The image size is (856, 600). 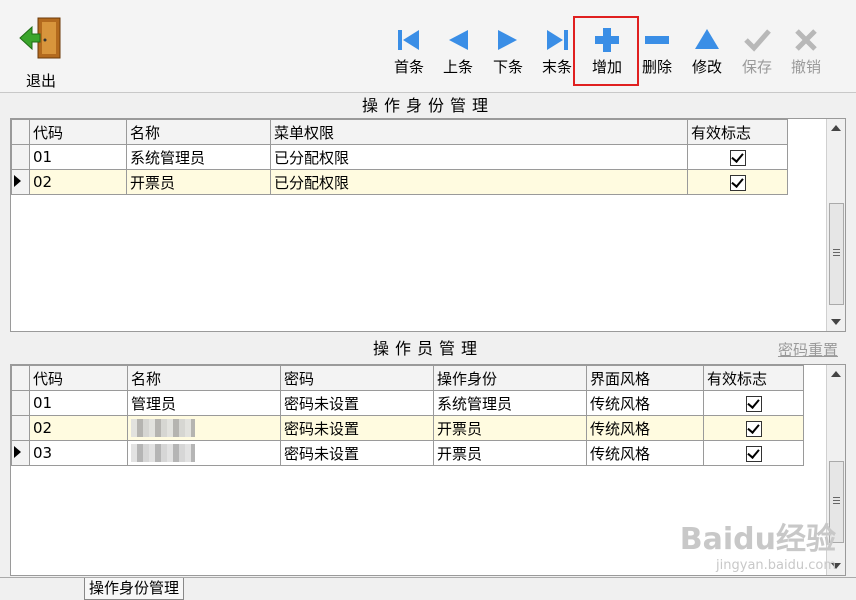 I want to click on role-grid-scrollbar, so click(x=835, y=225).